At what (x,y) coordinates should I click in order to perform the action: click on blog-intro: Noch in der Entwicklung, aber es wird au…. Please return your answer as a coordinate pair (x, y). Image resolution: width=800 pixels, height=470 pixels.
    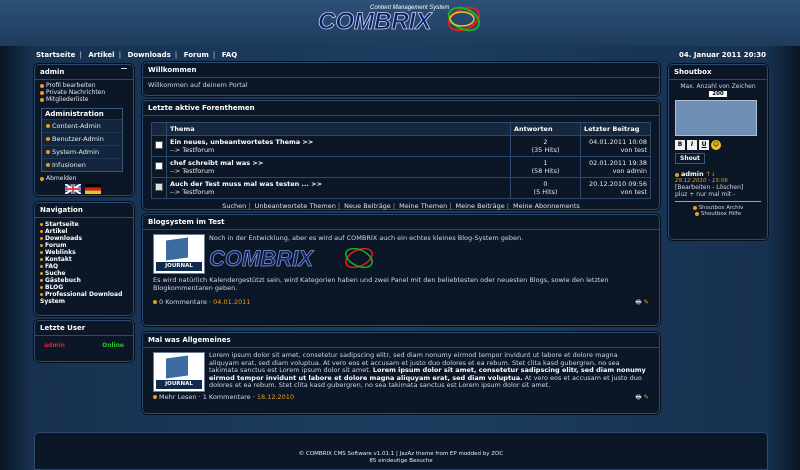
    Looking at the image, I should click on (366, 238).